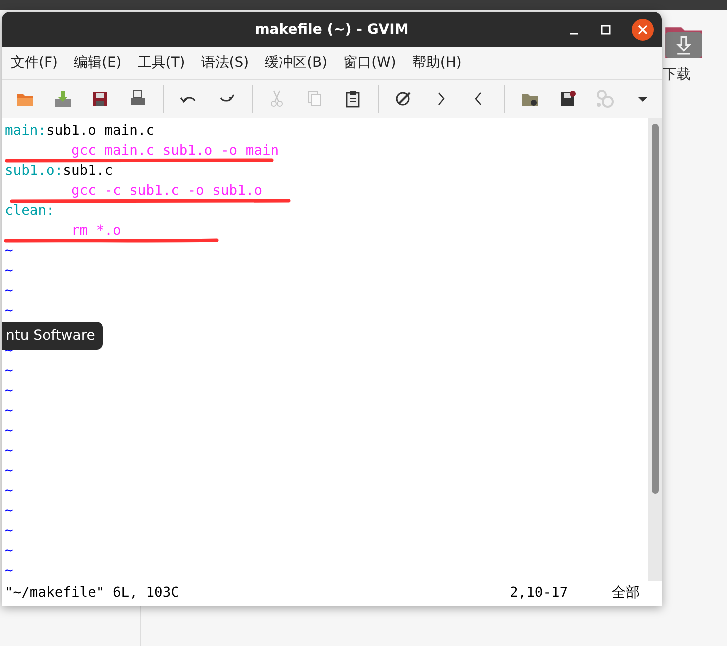  Describe the element at coordinates (370, 63) in the screenshot. I see `menu-item: 窗口(W)` at that location.